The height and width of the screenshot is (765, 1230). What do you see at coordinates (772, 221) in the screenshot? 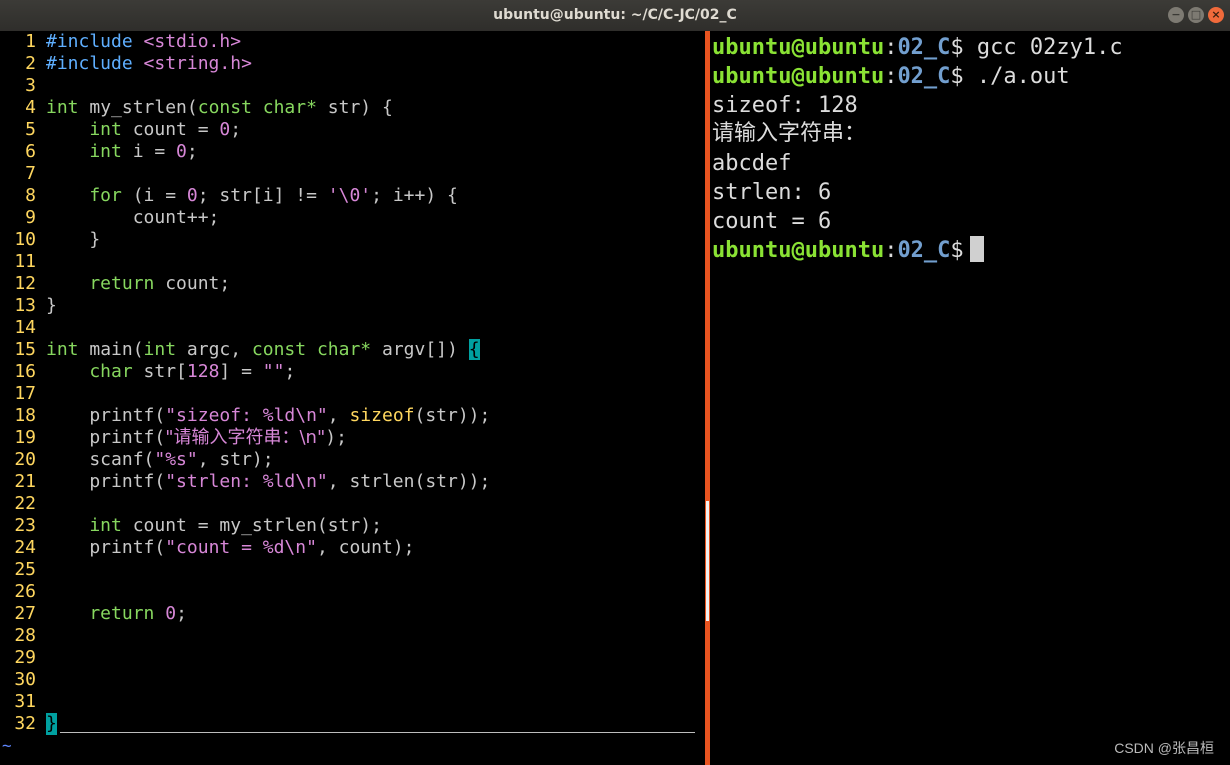
I see `terminal-output-count: count = 6` at bounding box center [772, 221].